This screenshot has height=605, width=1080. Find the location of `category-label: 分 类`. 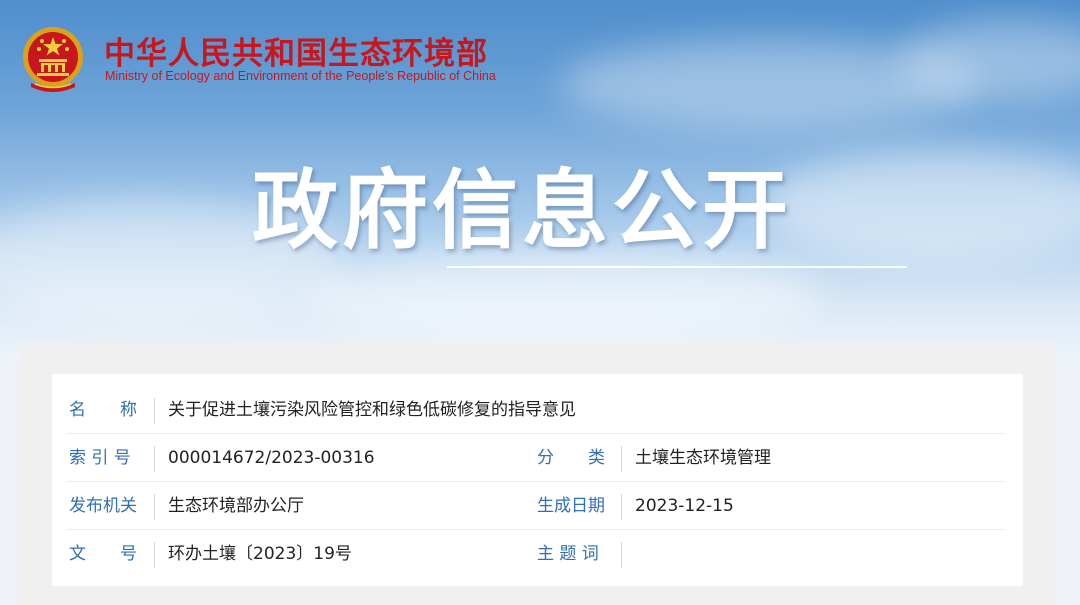

category-label: 分 类 is located at coordinates (571, 458).